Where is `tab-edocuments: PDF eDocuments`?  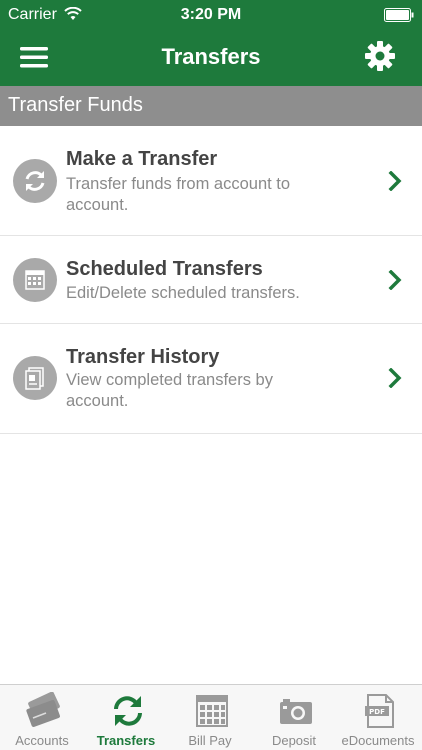
tab-edocuments: PDF eDocuments is located at coordinates (378, 717).